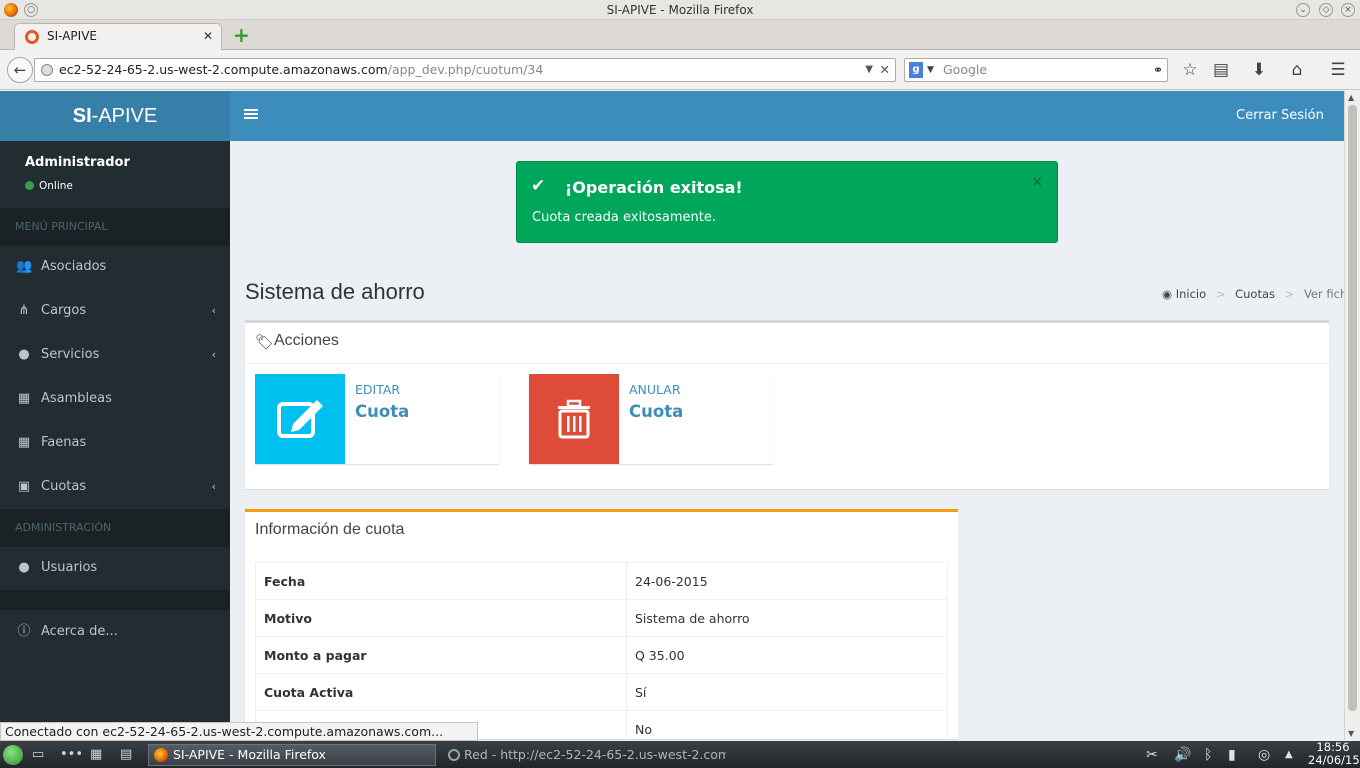 The image size is (1360, 768). I want to click on tint-icon: ●, so click(24, 354).